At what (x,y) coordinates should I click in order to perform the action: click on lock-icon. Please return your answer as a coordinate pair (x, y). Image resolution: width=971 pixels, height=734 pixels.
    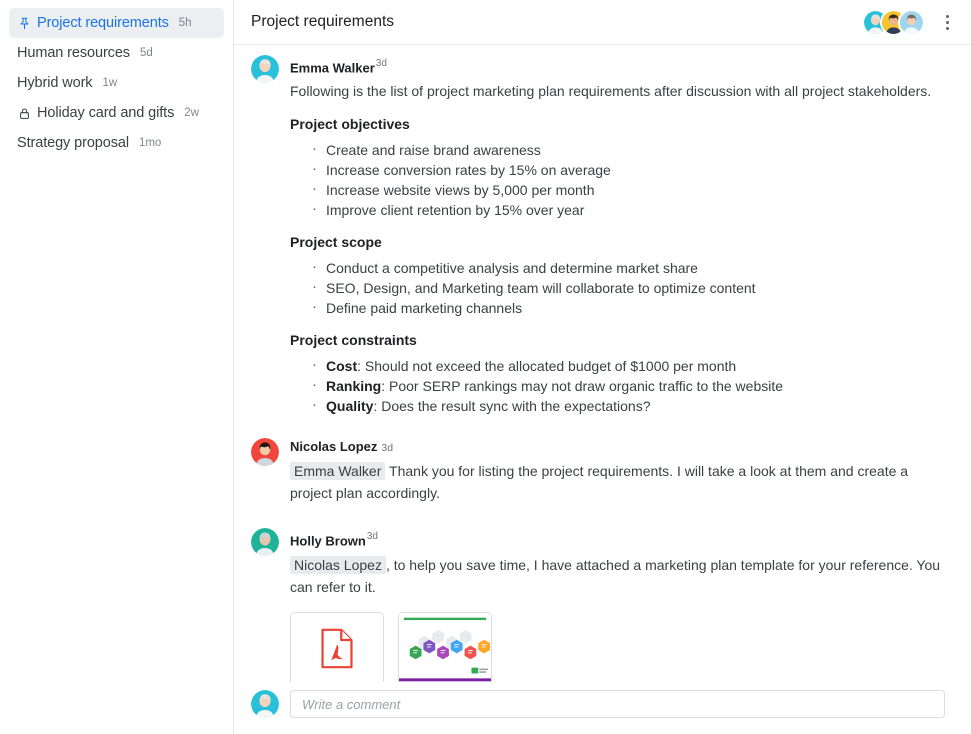
    Looking at the image, I should click on (24, 113).